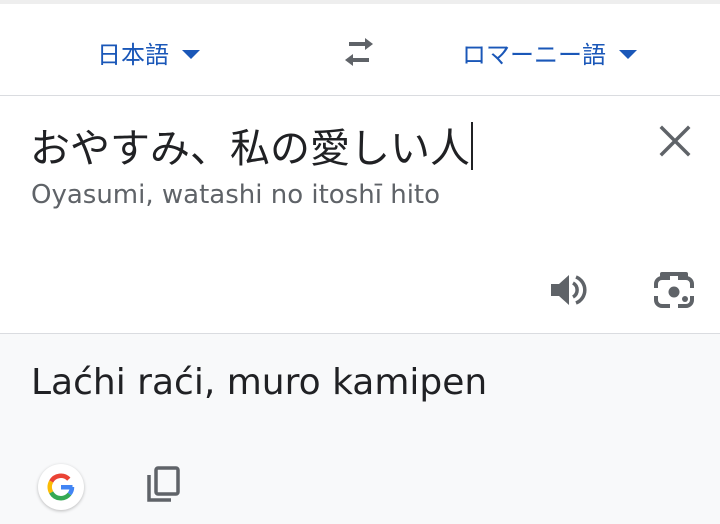  I want to click on text-cursor, so click(472, 146).